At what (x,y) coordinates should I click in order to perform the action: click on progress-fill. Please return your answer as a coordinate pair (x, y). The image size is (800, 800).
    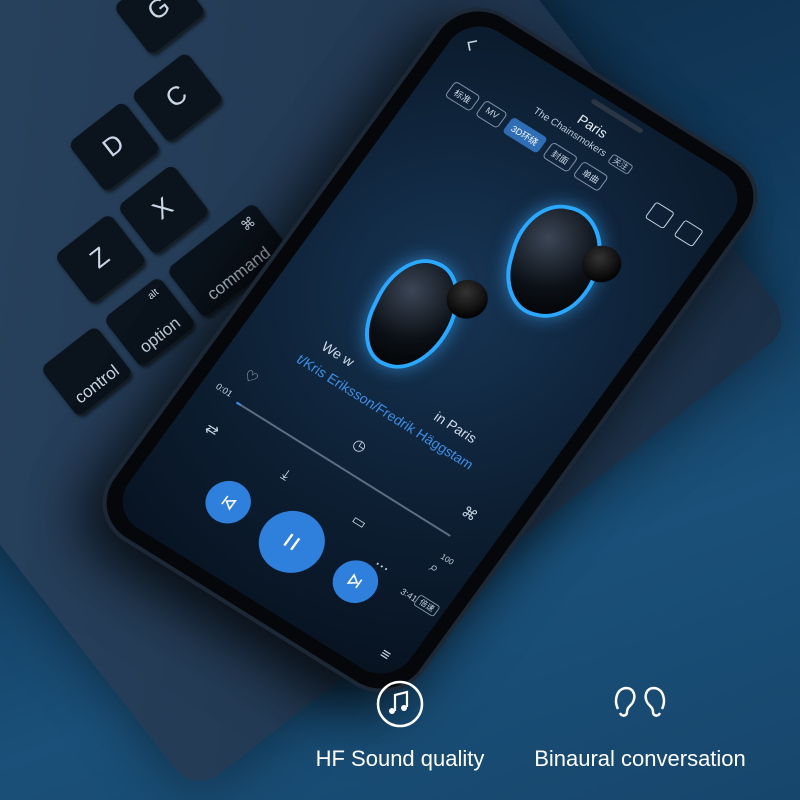
    Looking at the image, I should click on (238, 403).